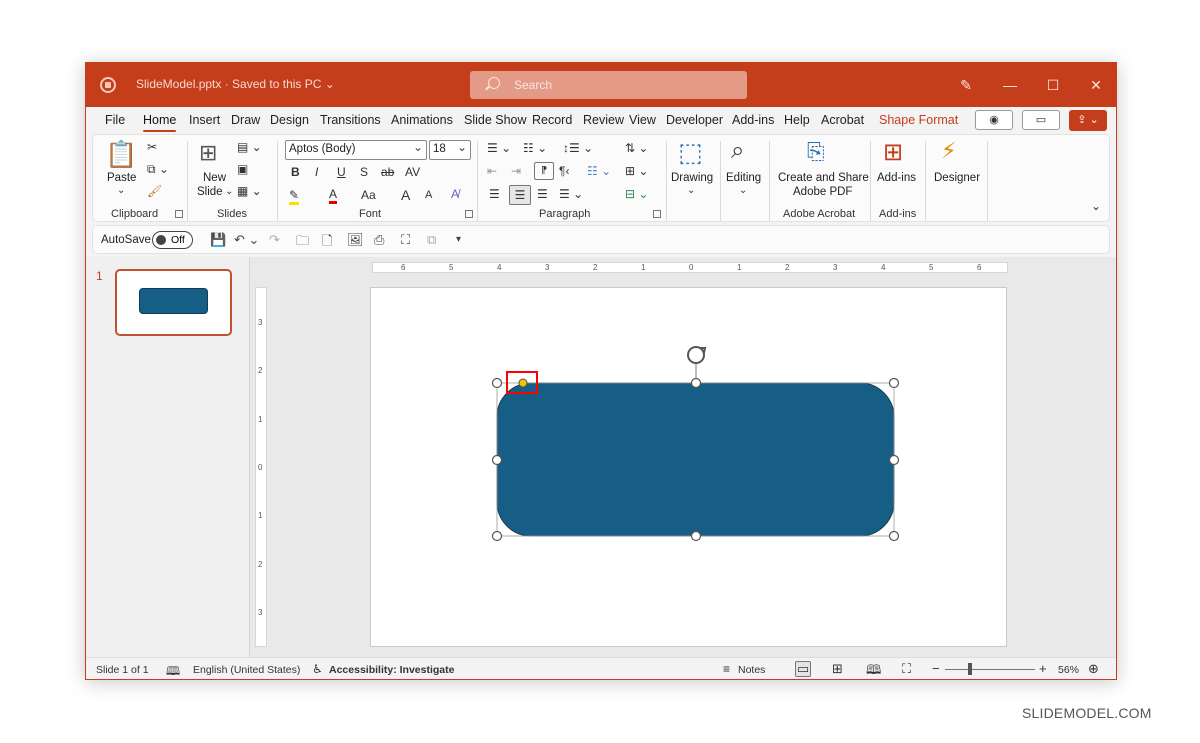 This screenshot has height=743, width=1200. Describe the element at coordinates (121, 178) in the screenshot. I see `paste-label: Paste` at that location.